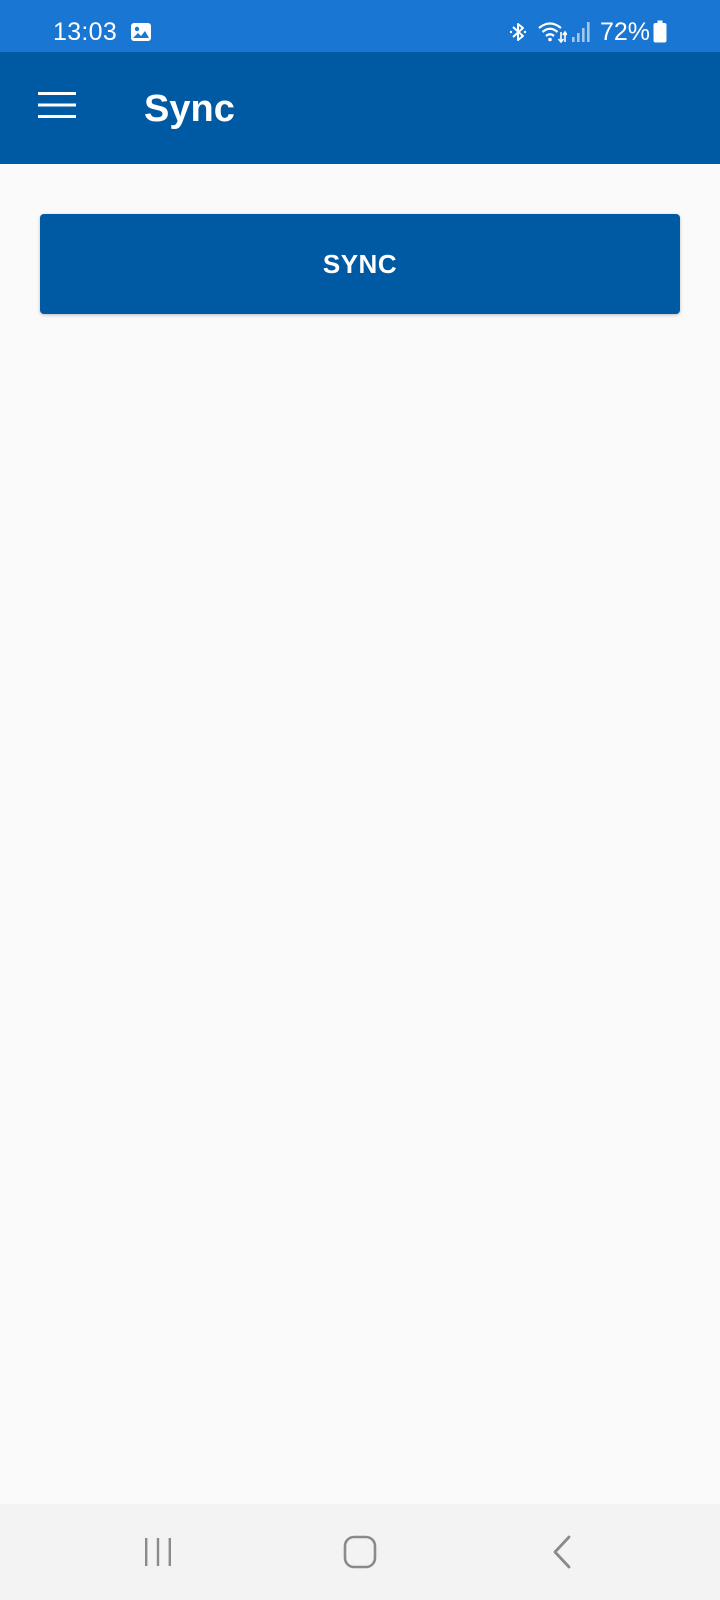 The image size is (720, 1600). I want to click on back-button, so click(562, 1552).